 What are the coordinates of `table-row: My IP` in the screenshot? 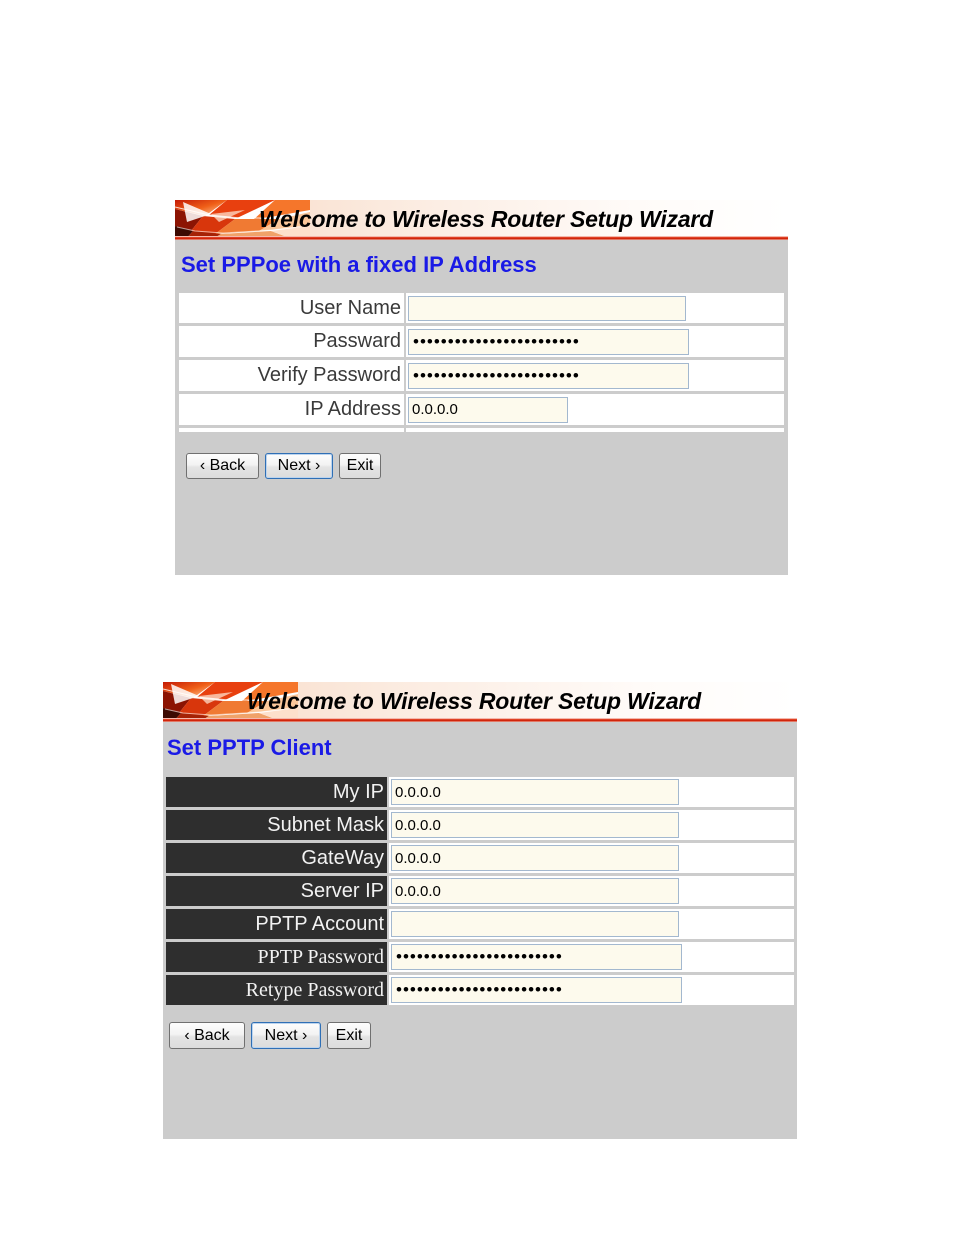 It's located at (480, 792).